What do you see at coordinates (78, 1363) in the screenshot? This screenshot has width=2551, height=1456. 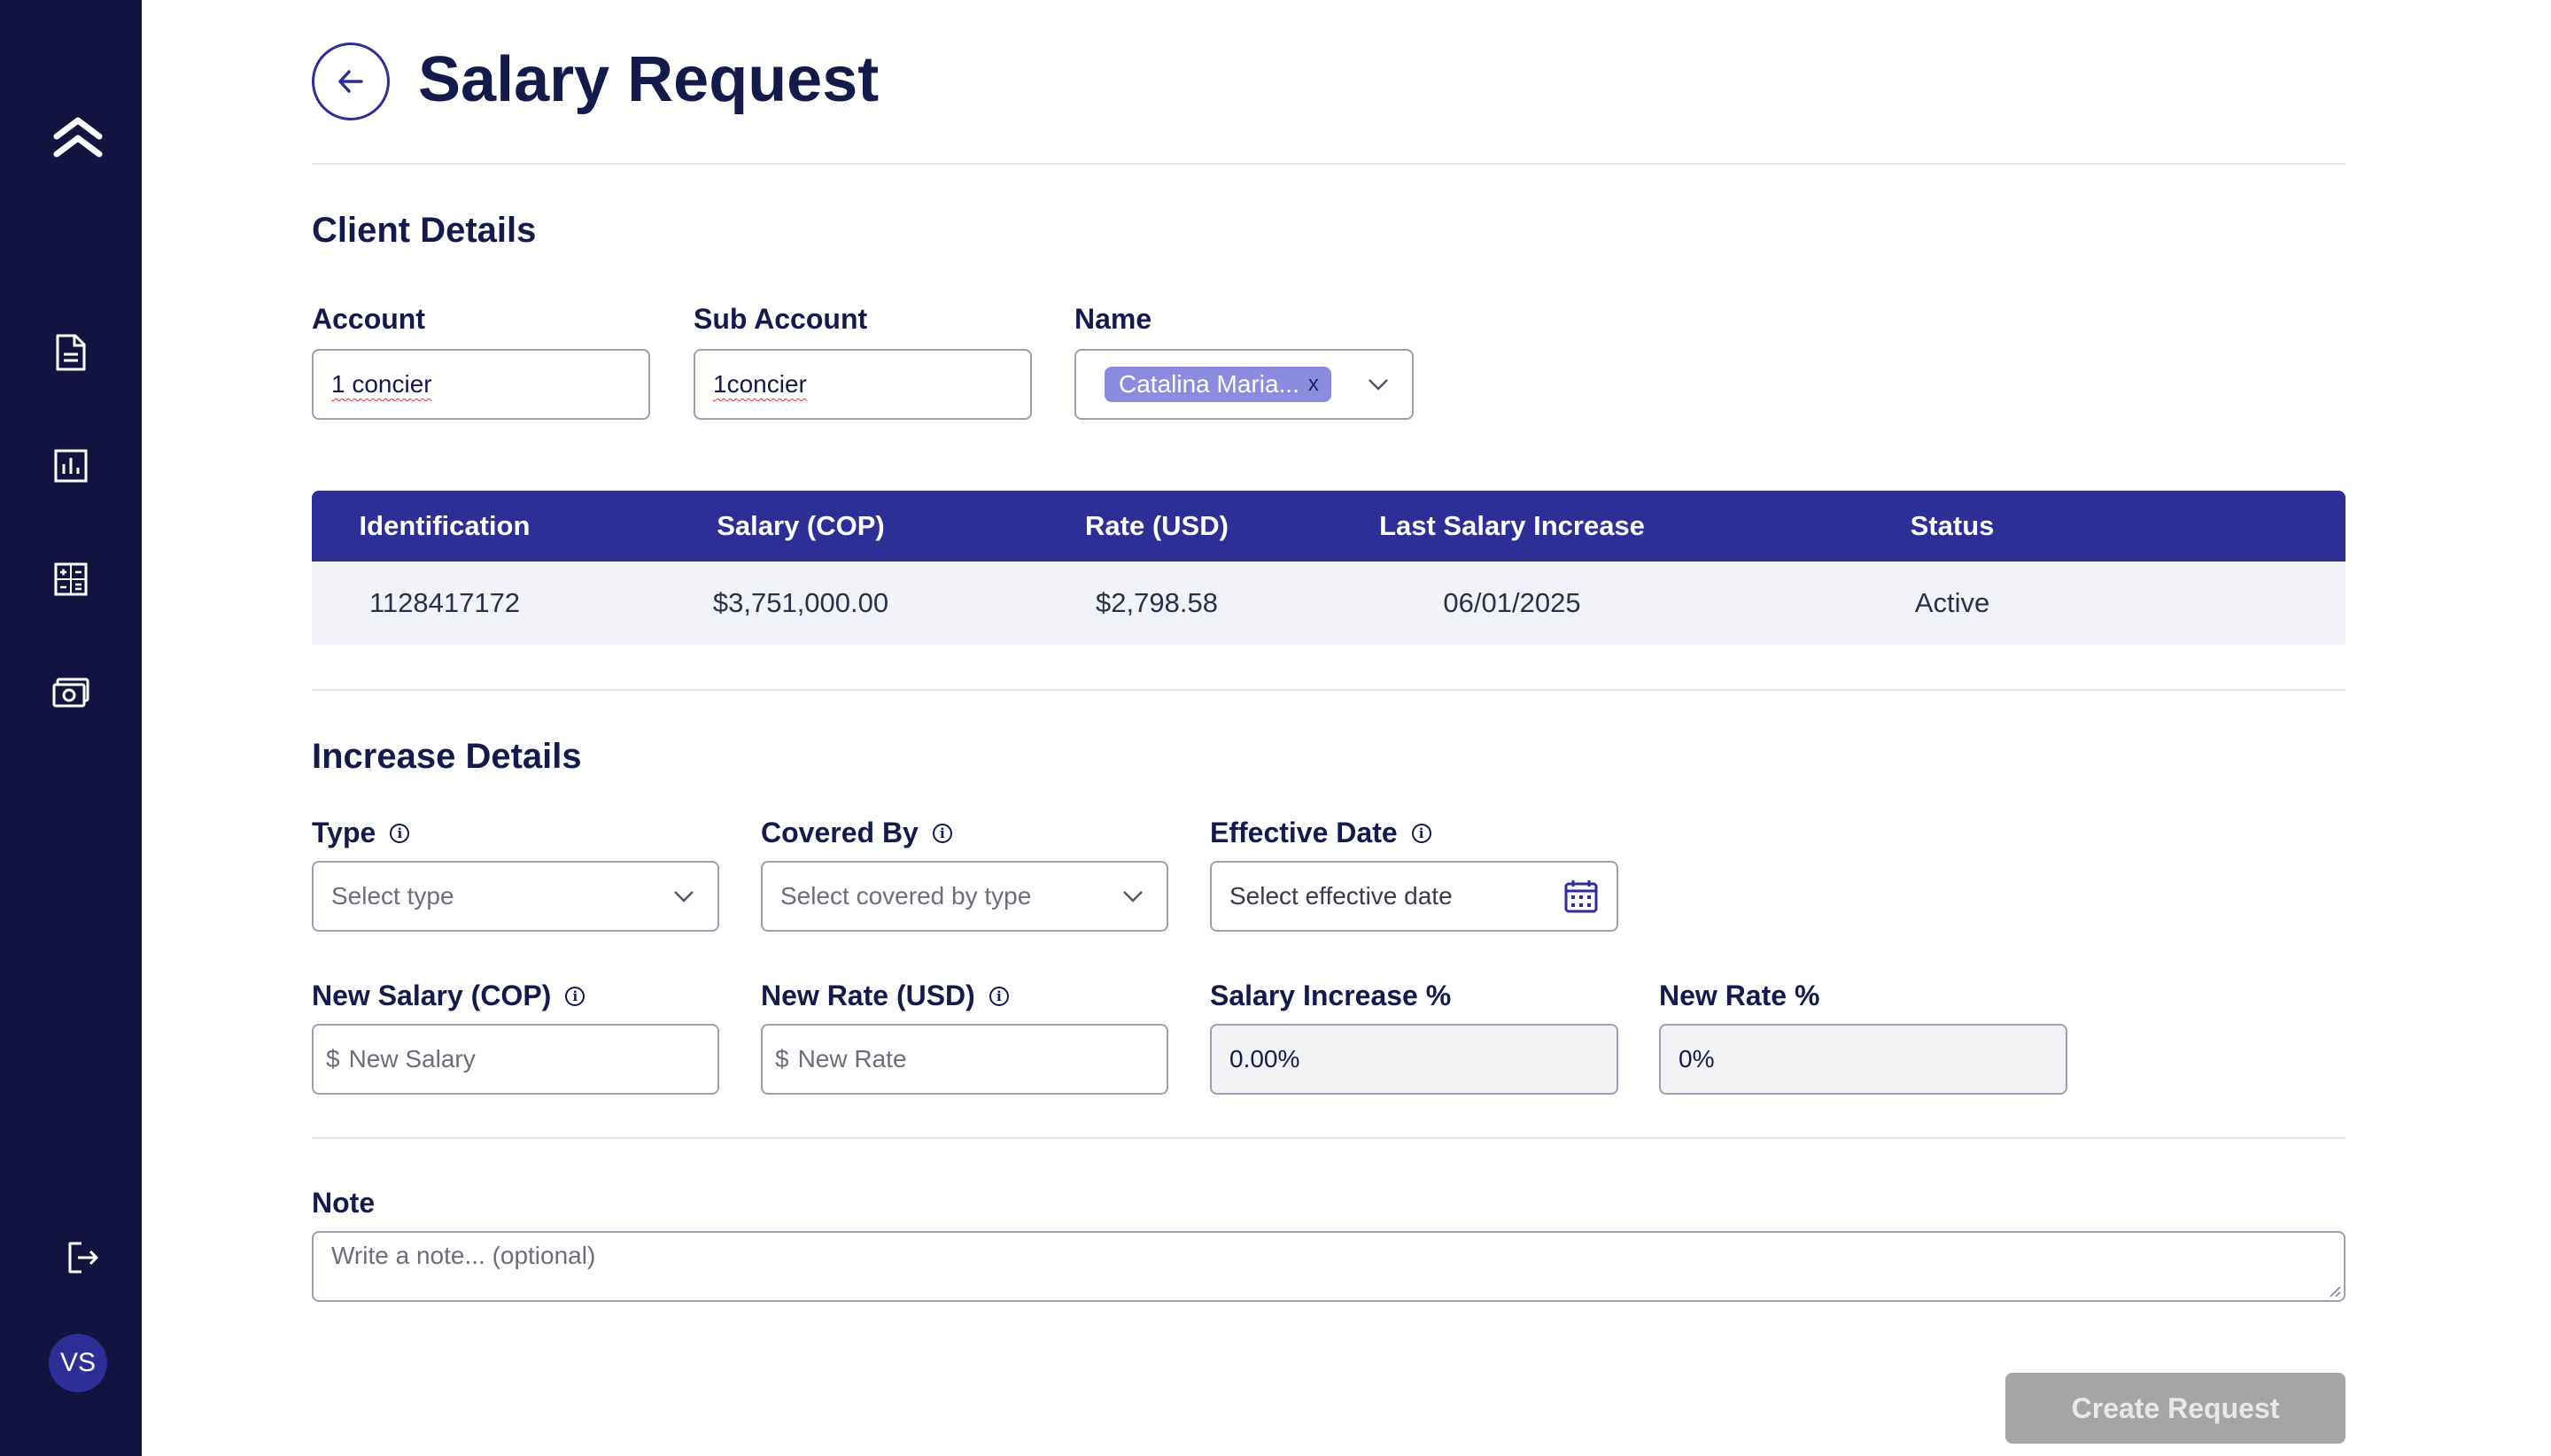 I see `avatar: VS` at bounding box center [78, 1363].